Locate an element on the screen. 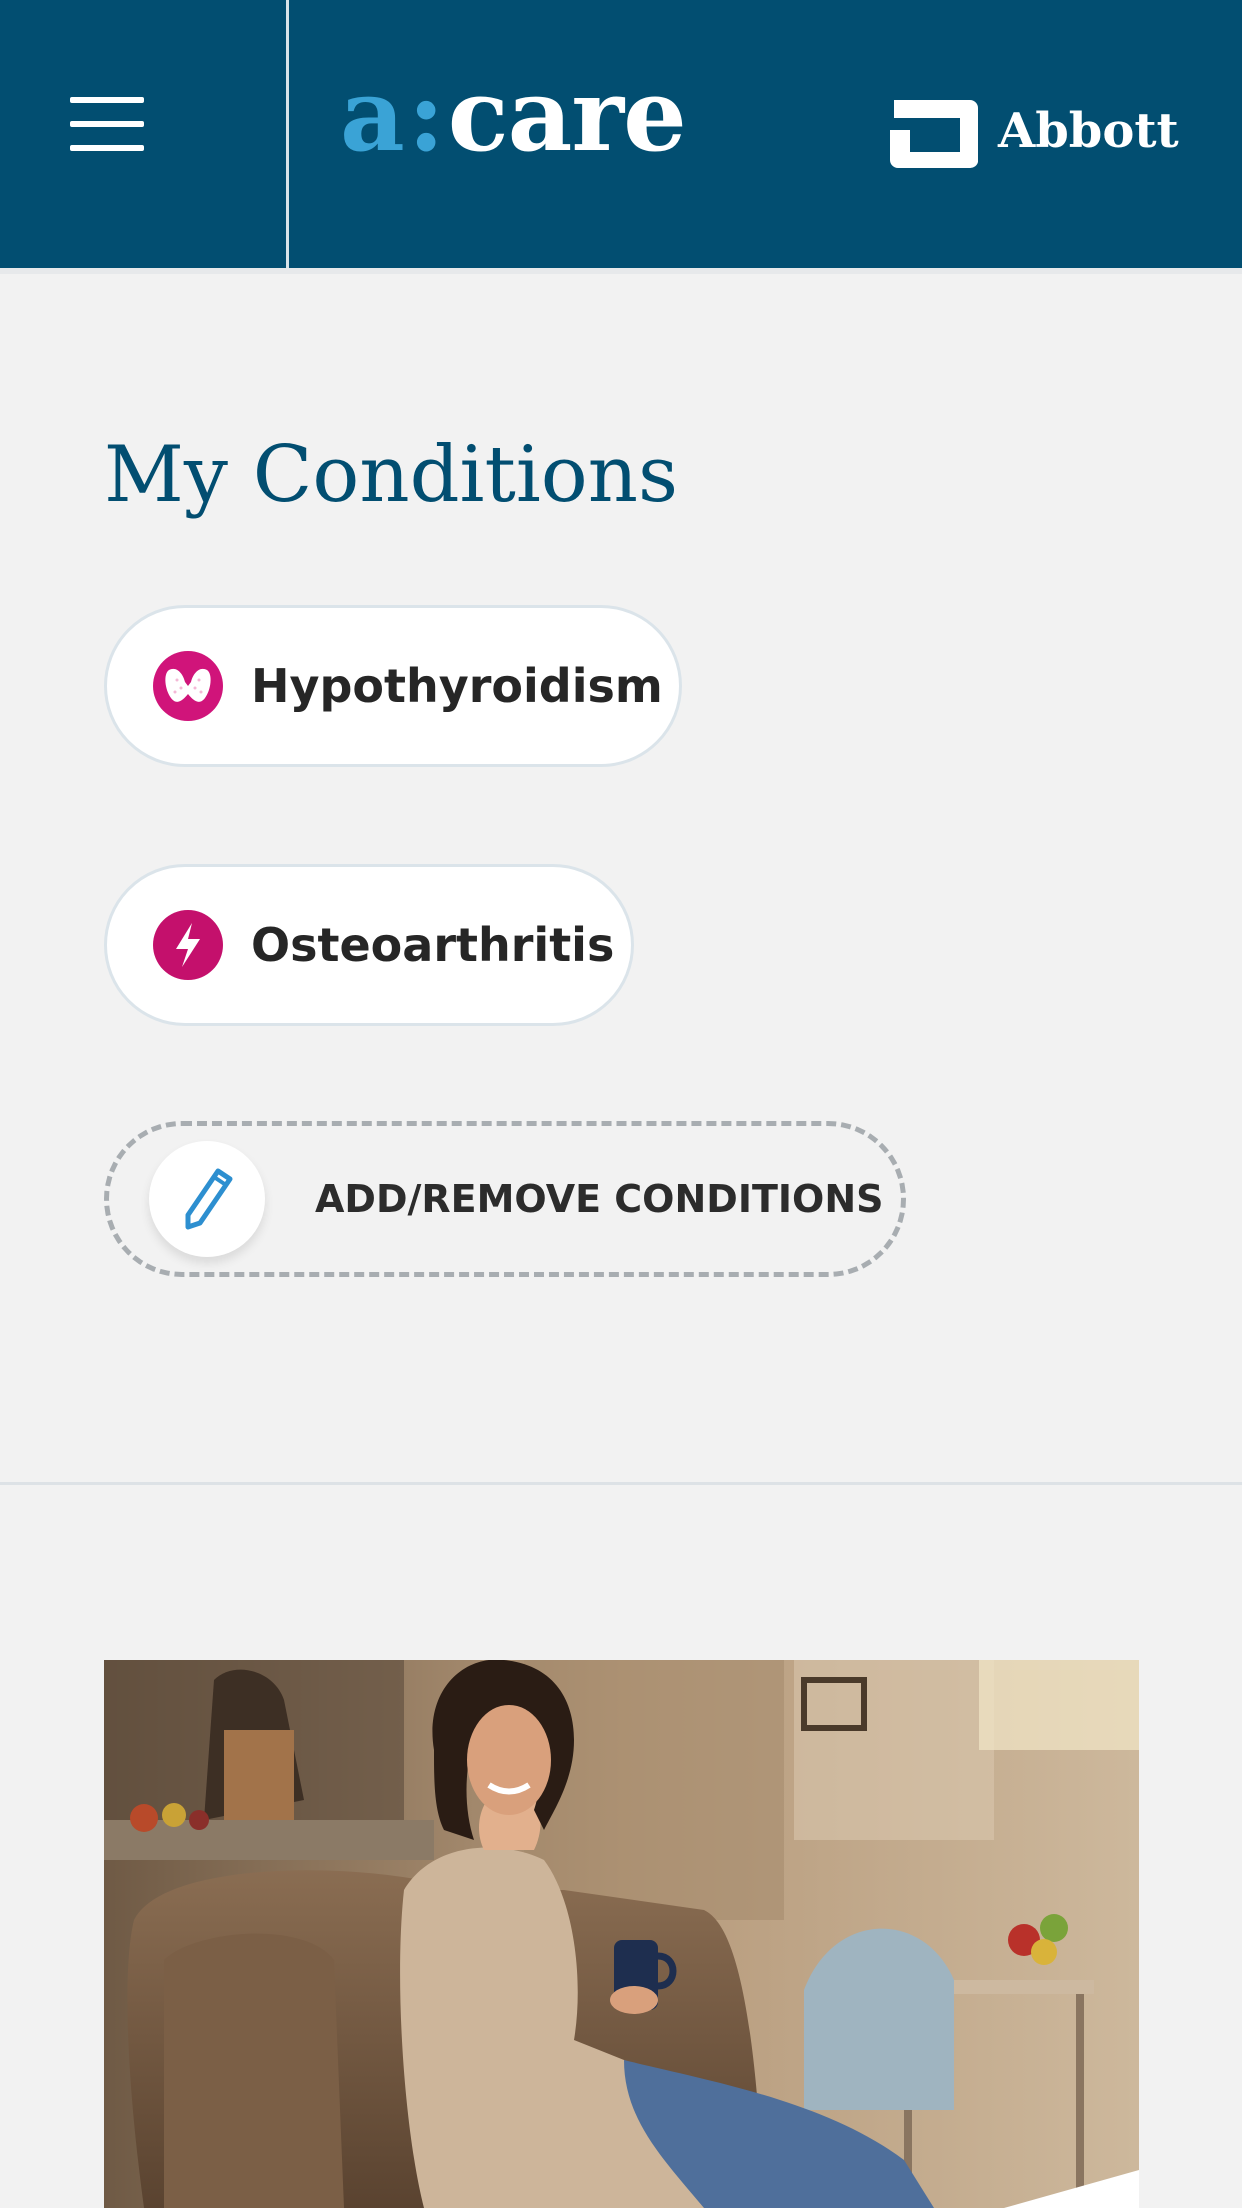 This screenshot has width=1242, height=2208. lightning-bolt-icon is located at coordinates (188, 945).